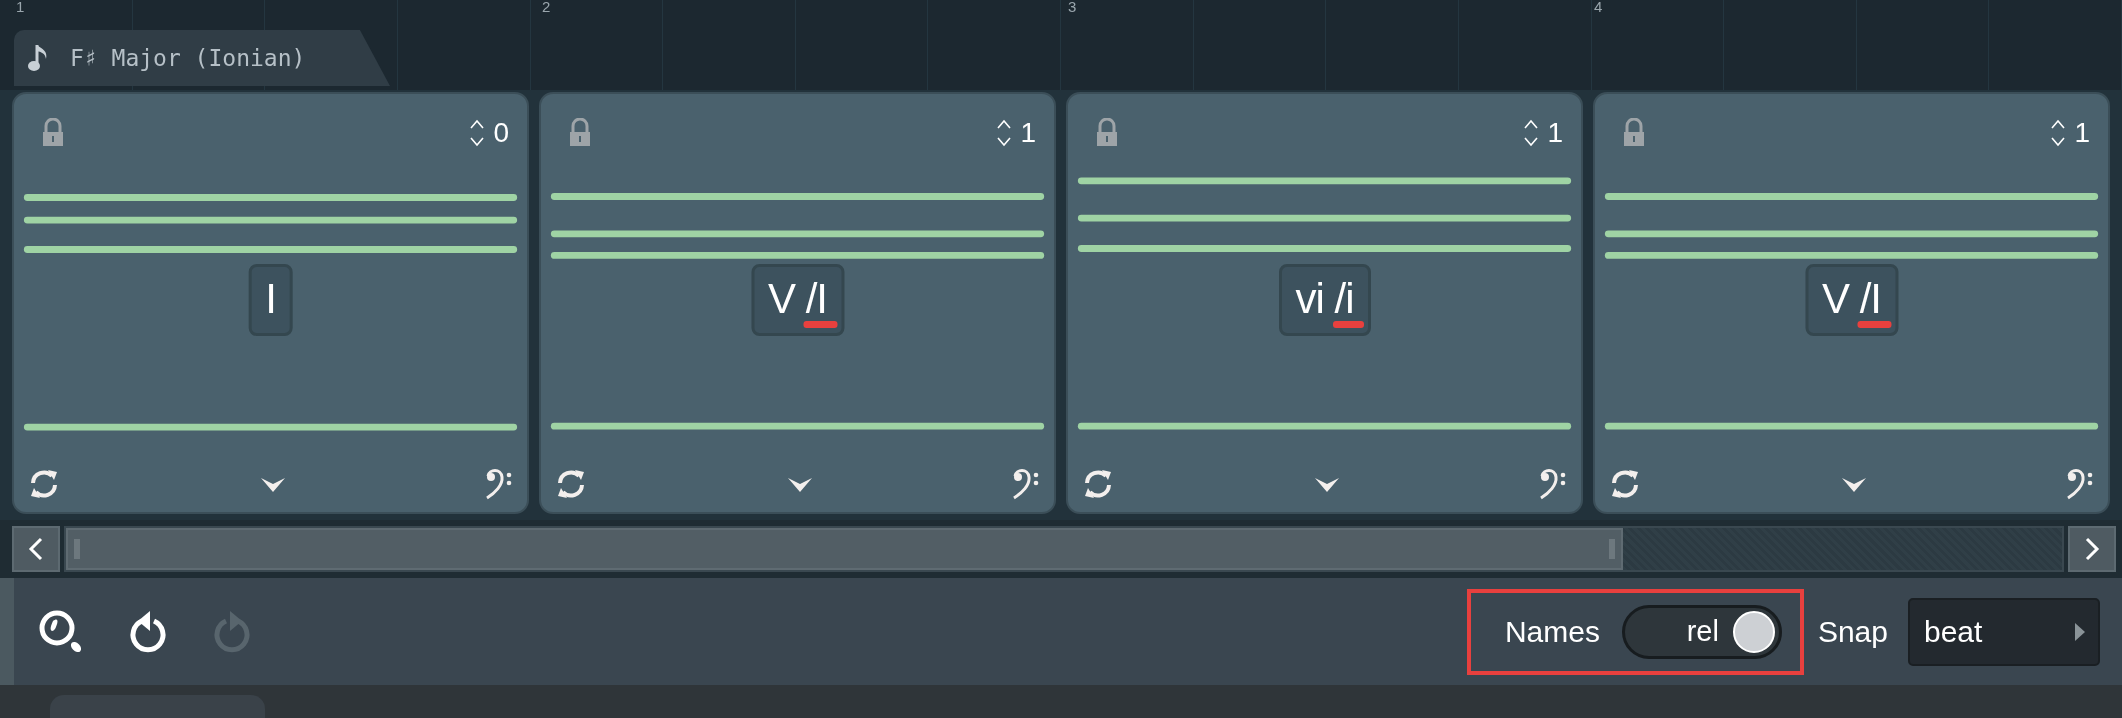 This screenshot has width=2122, height=718. I want to click on ruler-number: 4, so click(1598, 8).